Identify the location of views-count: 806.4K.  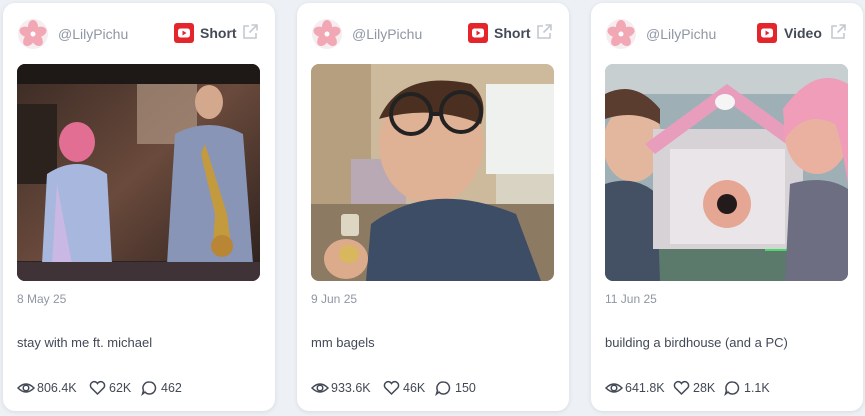
(57, 388).